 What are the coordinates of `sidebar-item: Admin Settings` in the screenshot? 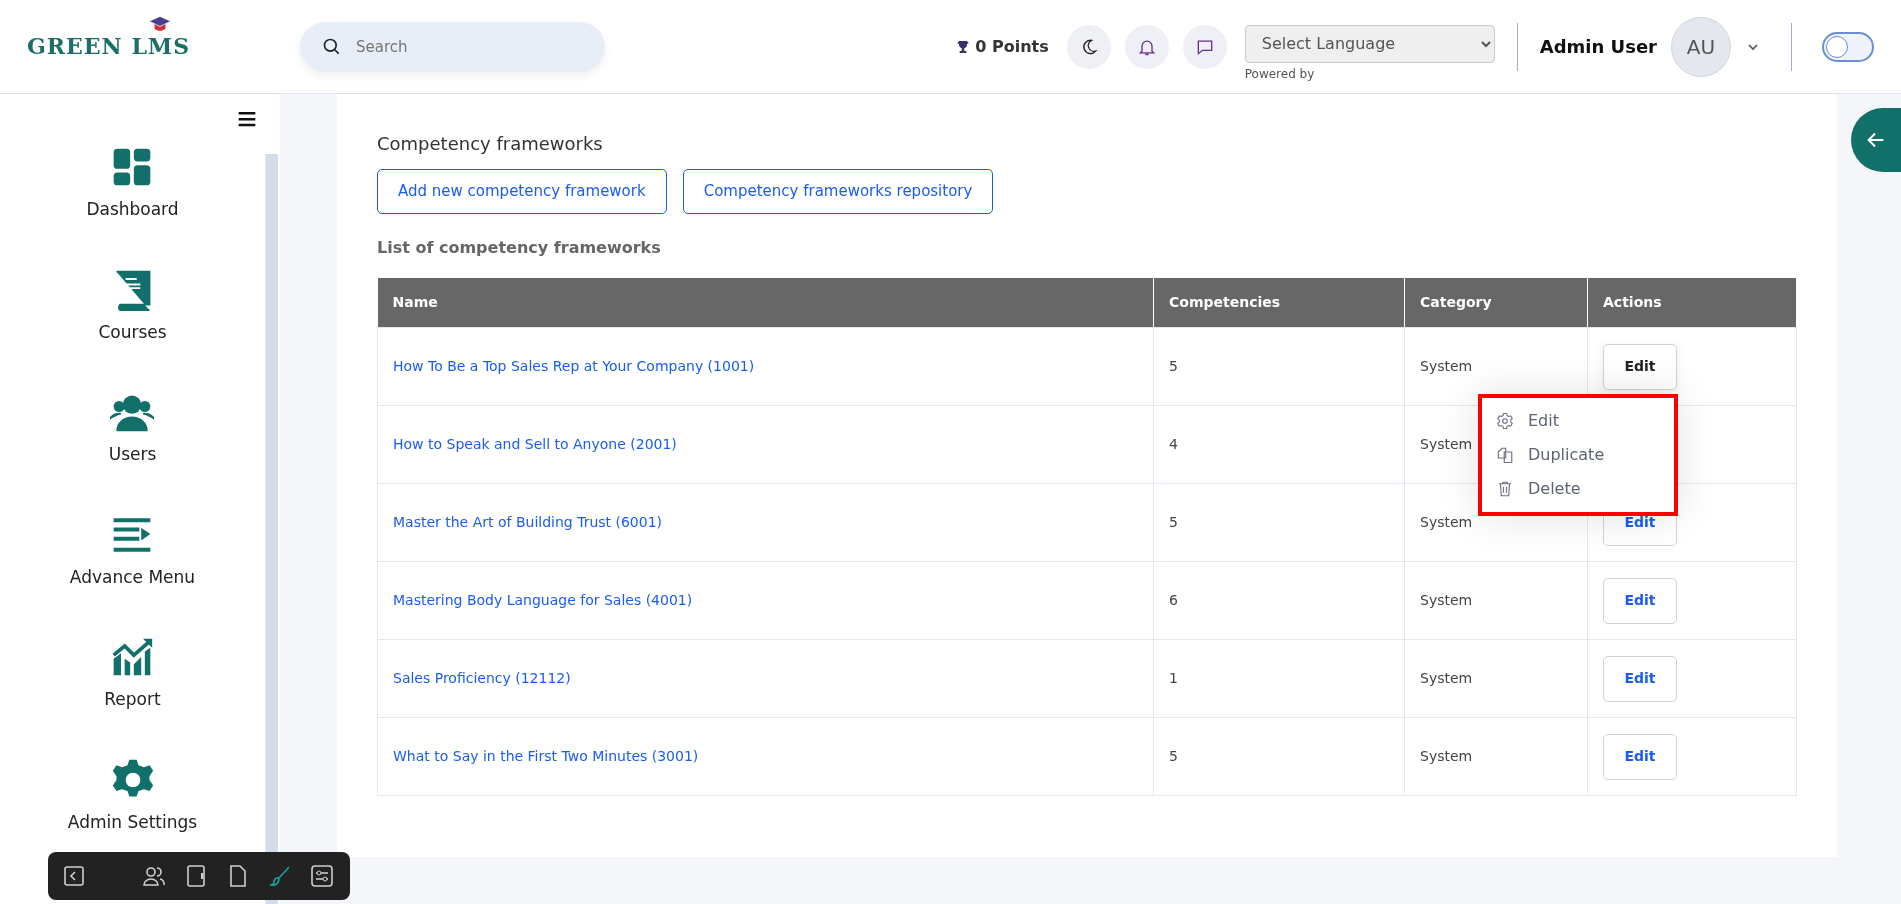 It's located at (132, 796).